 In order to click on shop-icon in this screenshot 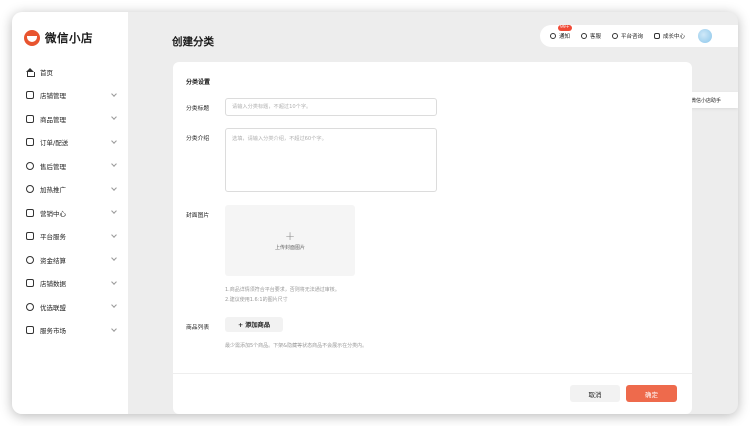, I will do `click(30, 95)`.